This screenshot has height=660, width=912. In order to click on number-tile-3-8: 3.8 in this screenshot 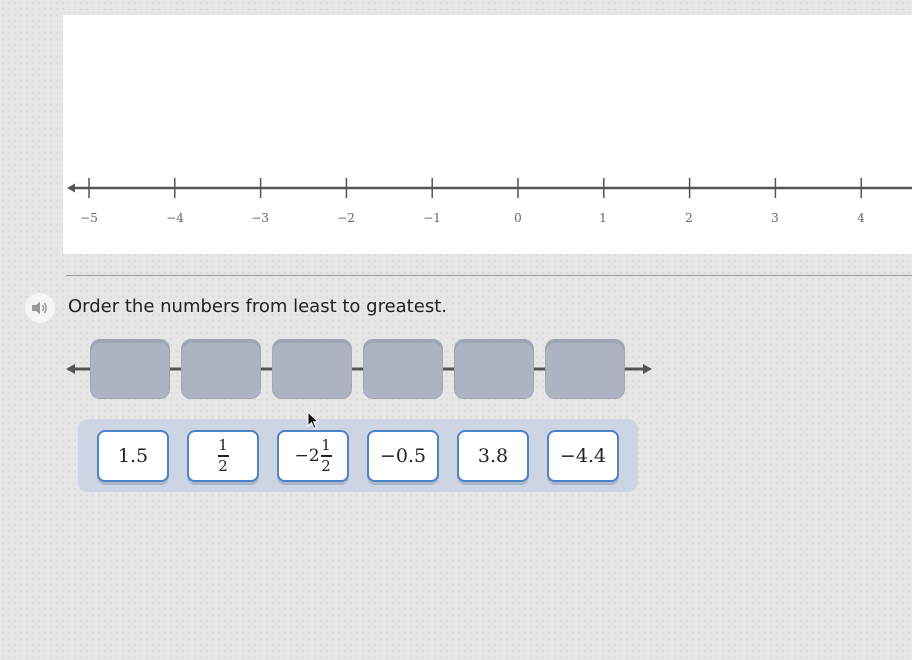, I will do `click(493, 456)`.